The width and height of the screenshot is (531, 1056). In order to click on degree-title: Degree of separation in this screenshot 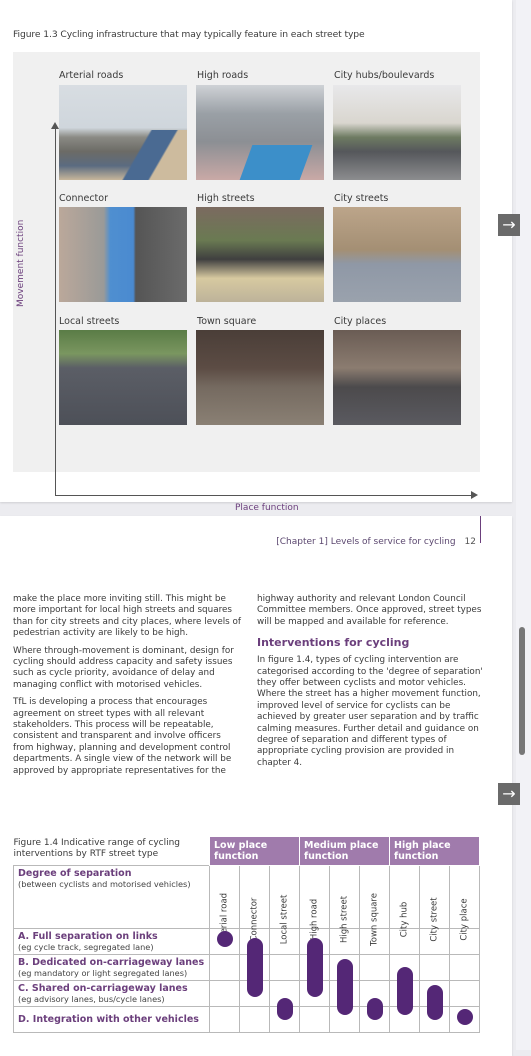, I will do `click(75, 873)`.